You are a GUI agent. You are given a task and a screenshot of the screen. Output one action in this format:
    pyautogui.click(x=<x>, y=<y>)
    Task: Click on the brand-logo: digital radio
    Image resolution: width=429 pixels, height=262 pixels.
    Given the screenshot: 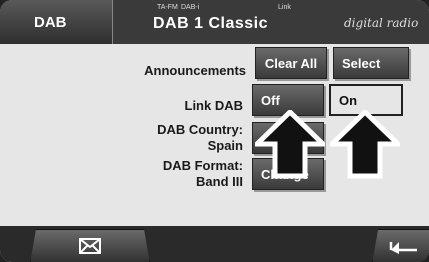 What is the action you would take?
    pyautogui.click(x=381, y=23)
    